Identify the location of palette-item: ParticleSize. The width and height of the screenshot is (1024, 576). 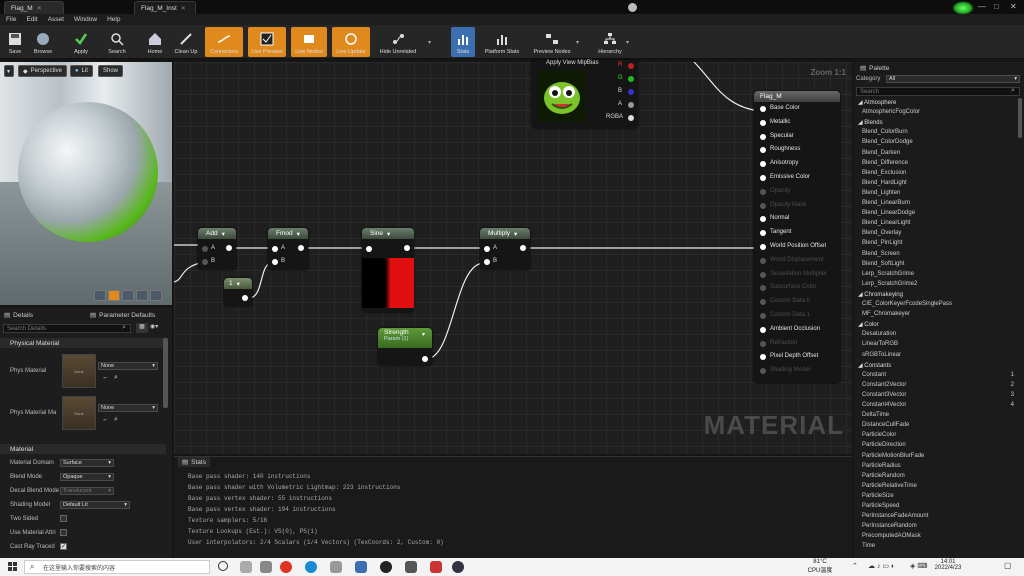
(878, 496).